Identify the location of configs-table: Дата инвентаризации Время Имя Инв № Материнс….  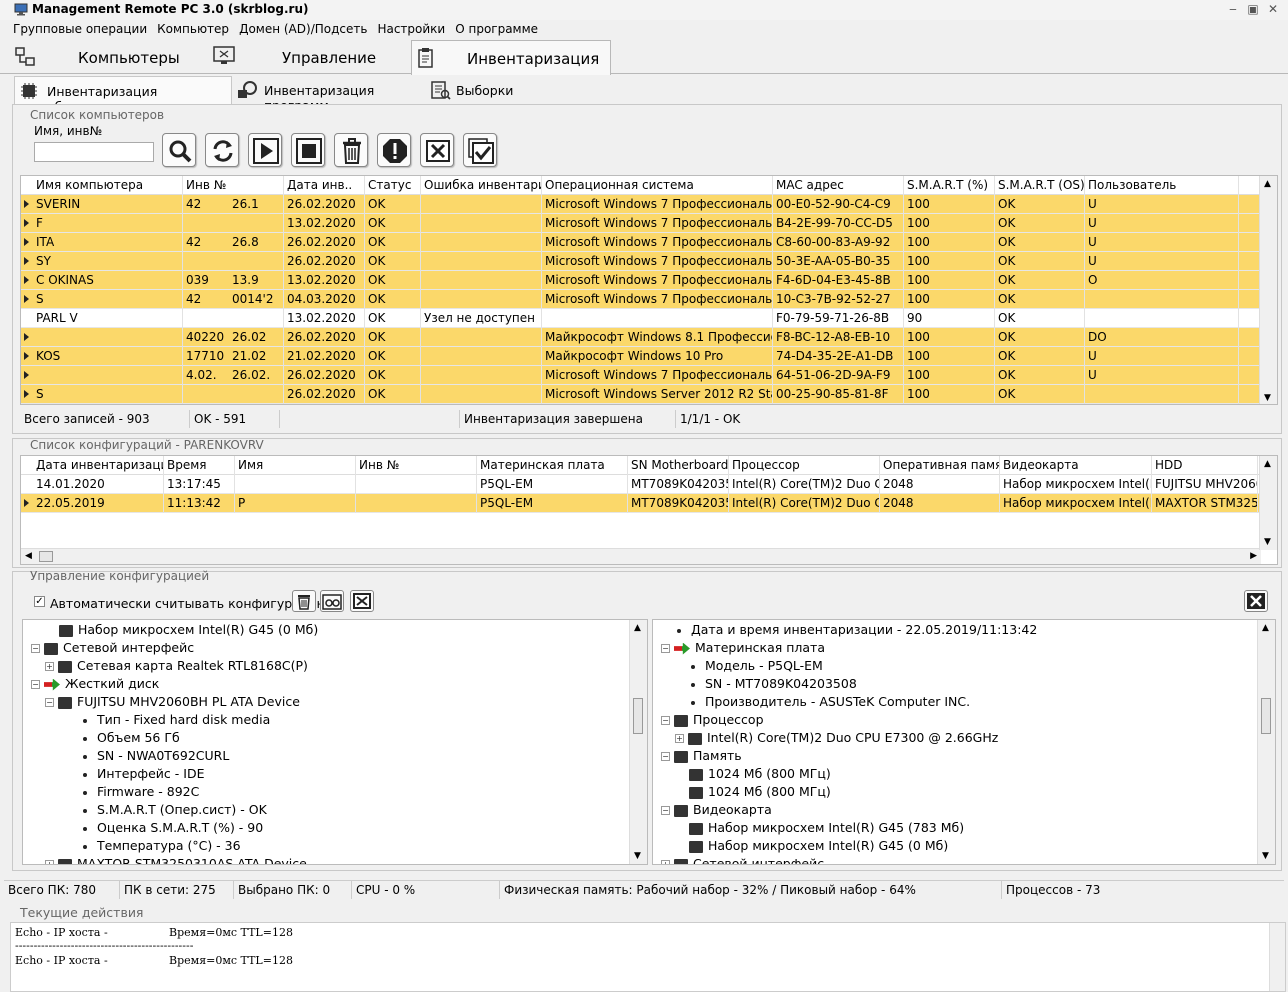
(649, 510).